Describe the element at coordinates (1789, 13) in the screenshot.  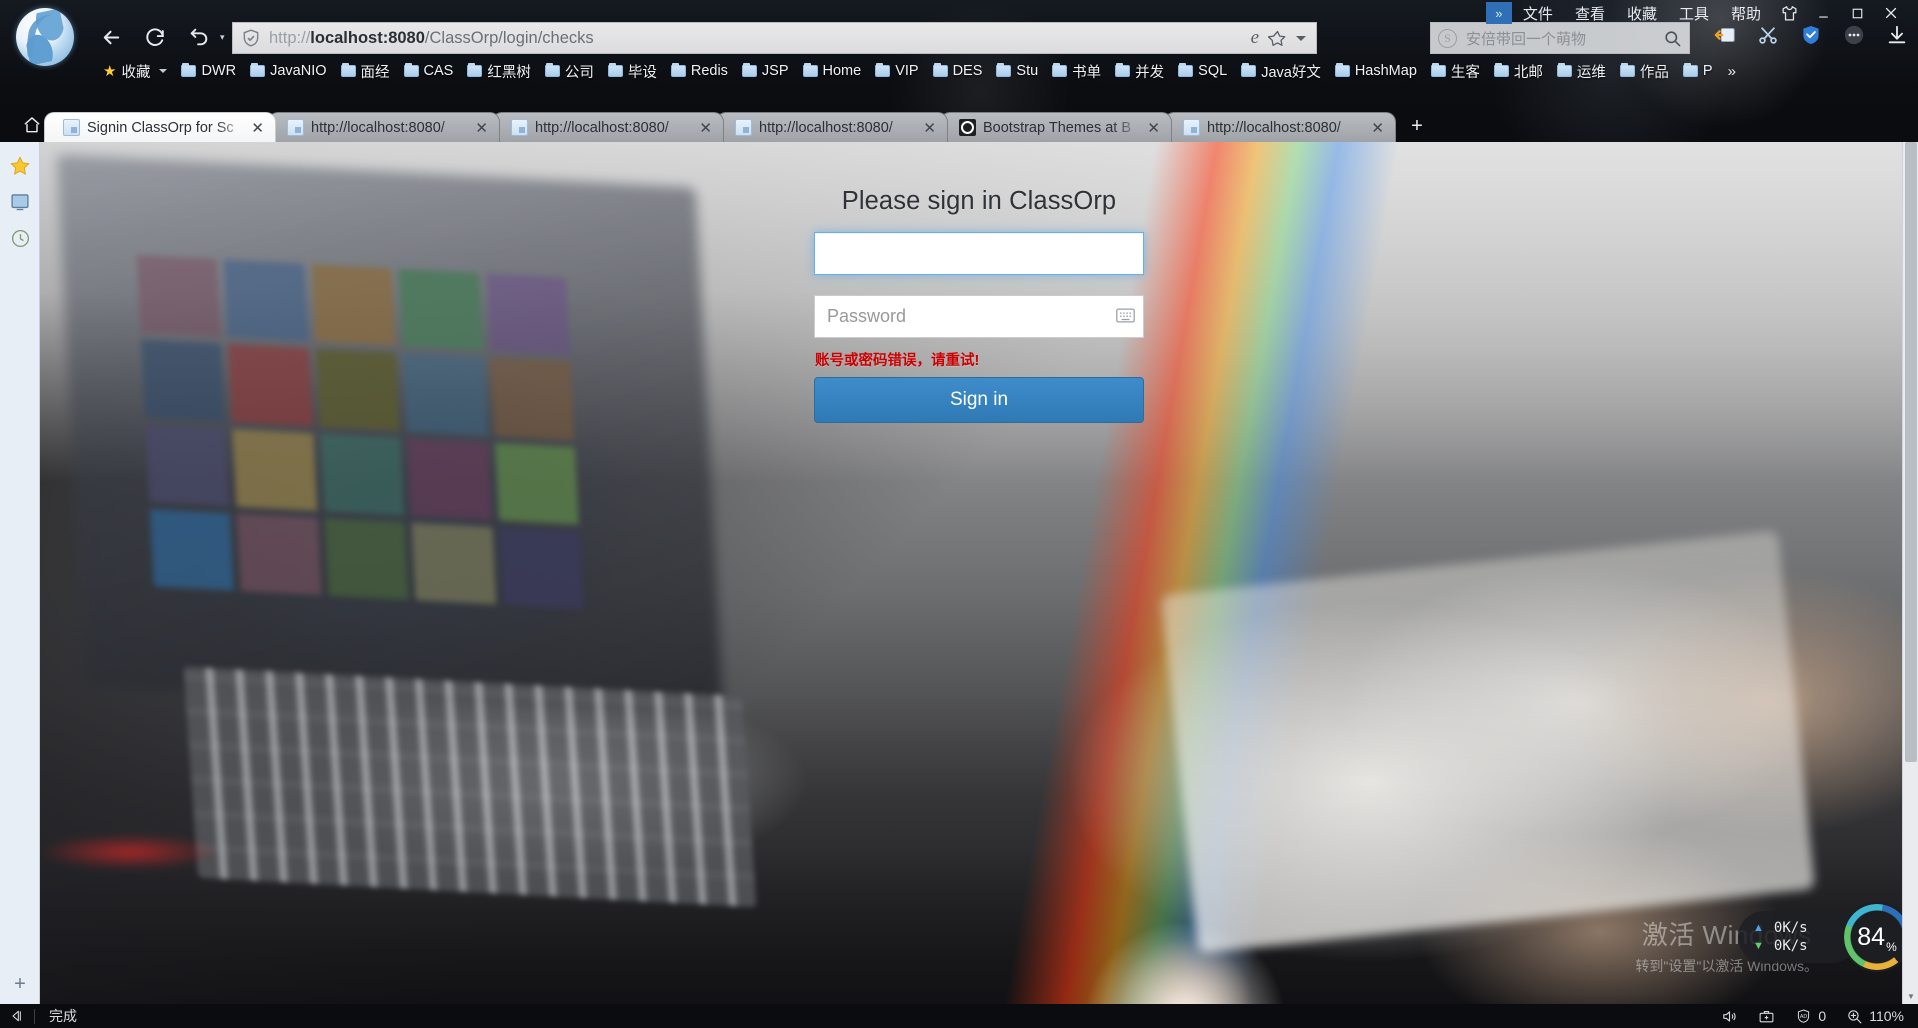
I see `shirt-icon` at that location.